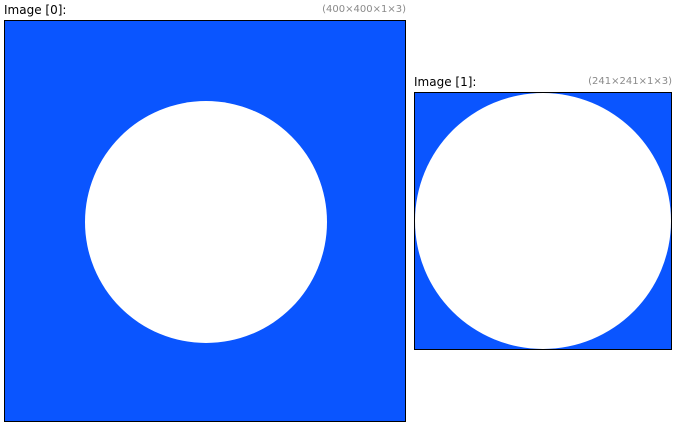 Image resolution: width=676 pixels, height=426 pixels. I want to click on image-title: Image [1]:, so click(445, 82).